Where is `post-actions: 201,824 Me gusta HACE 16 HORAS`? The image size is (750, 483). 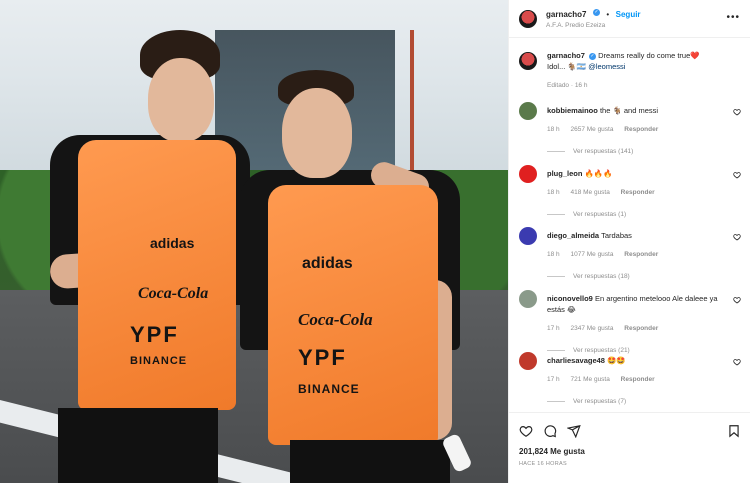
post-actions: 201,824 Me gusta HACE 16 HORAS is located at coordinates (629, 447).